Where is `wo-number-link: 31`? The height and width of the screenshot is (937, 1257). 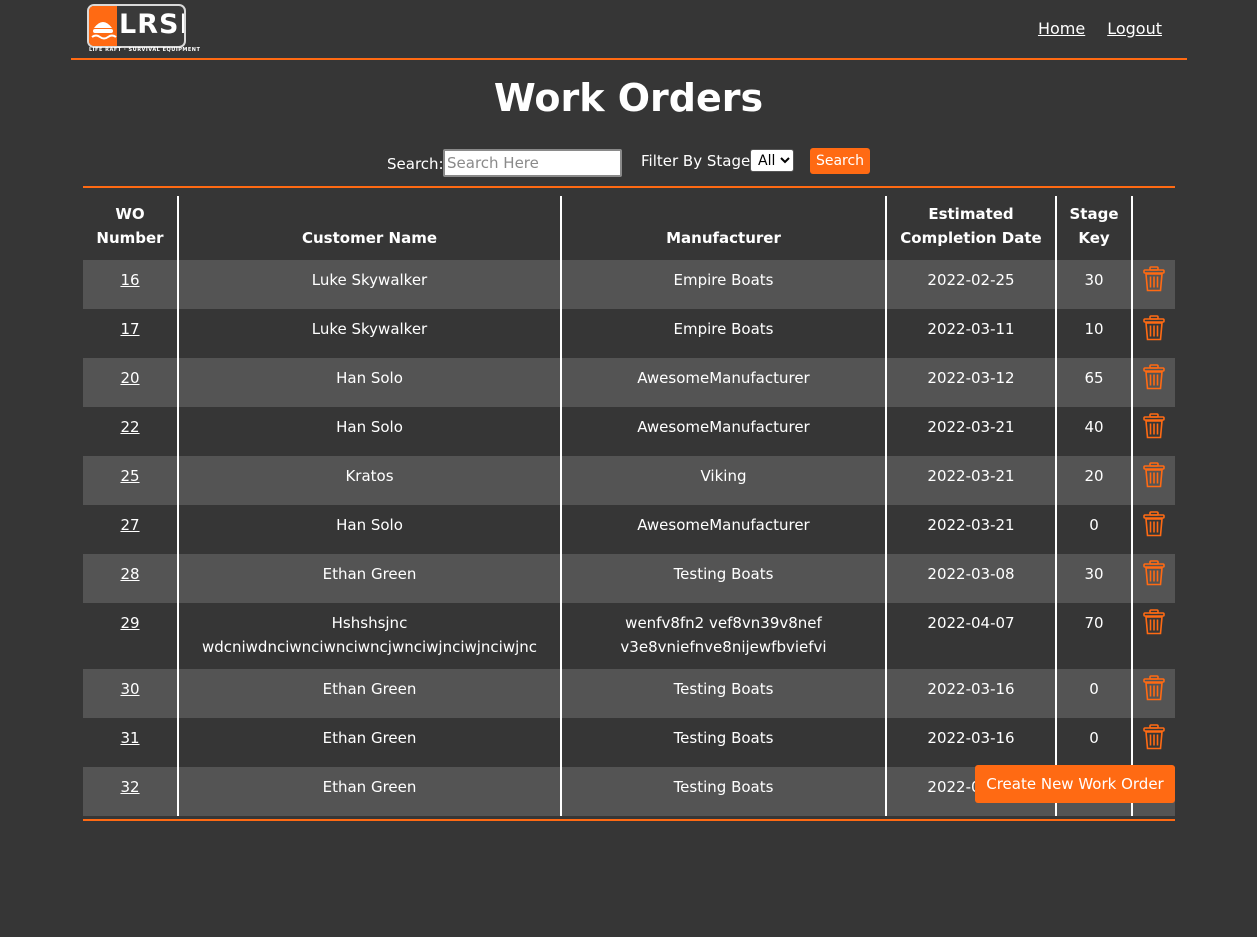
wo-number-link: 31 is located at coordinates (129, 738).